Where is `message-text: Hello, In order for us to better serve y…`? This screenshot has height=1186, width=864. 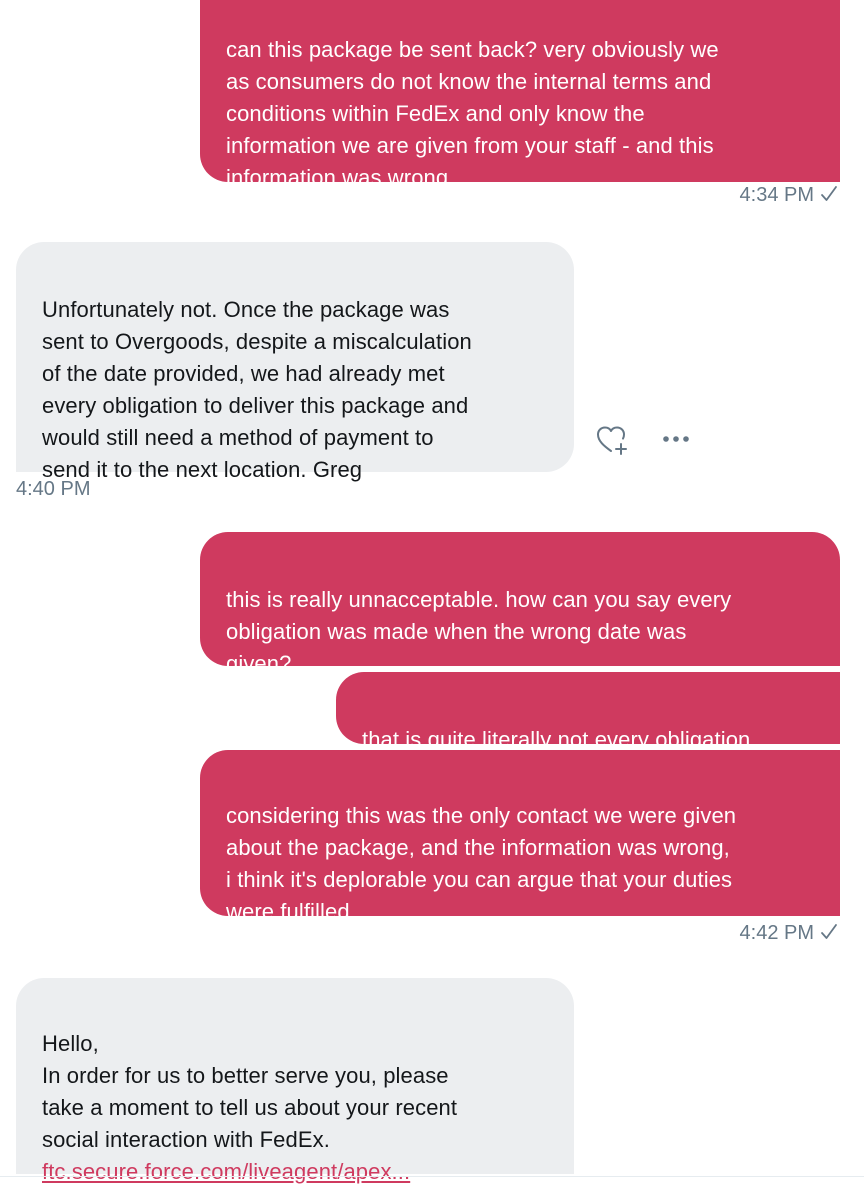 message-text: Hello, In order for us to better serve y… is located at coordinates (250, 1091).